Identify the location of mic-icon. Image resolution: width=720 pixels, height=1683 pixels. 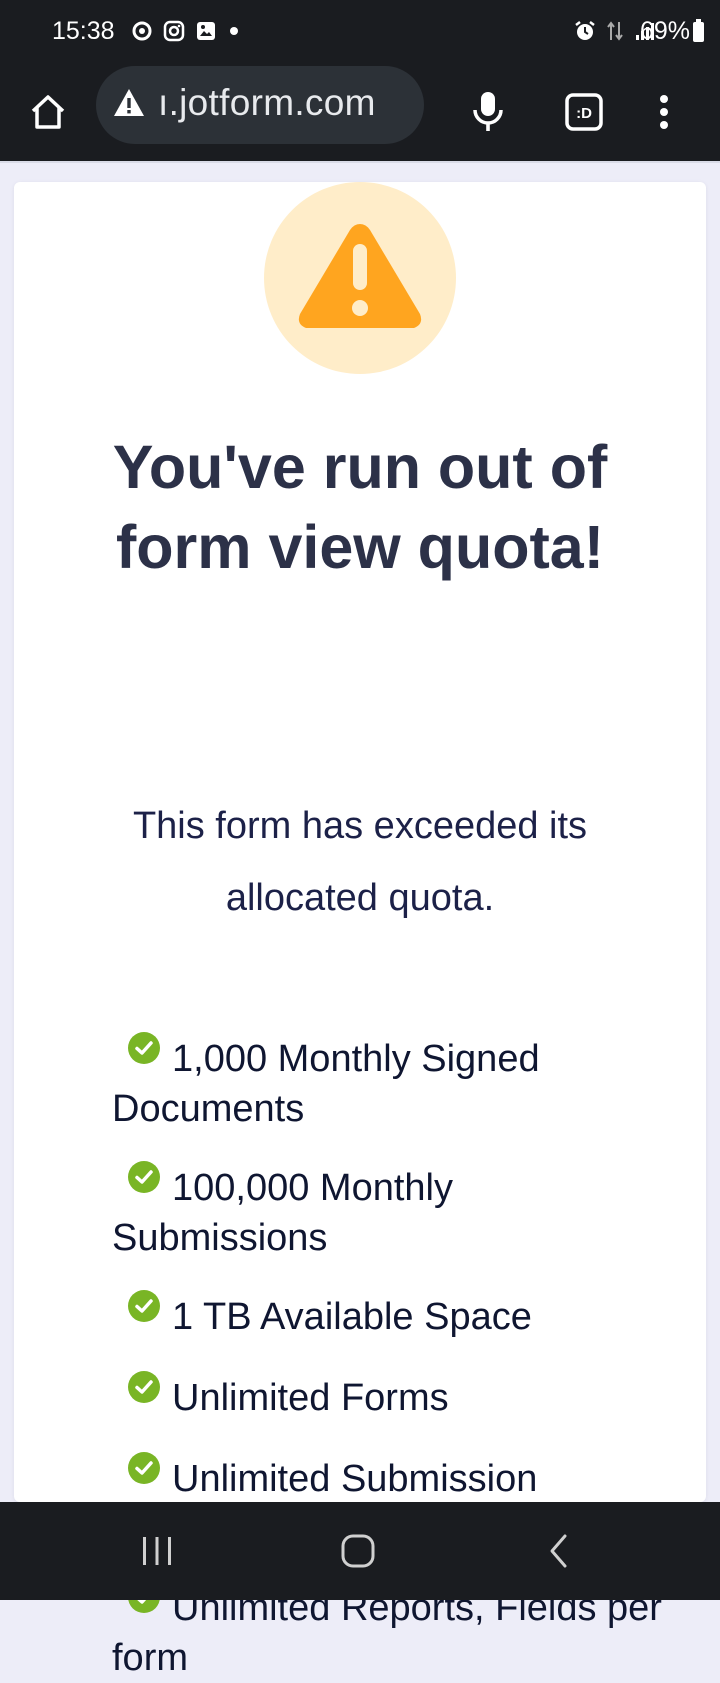
(488, 111).